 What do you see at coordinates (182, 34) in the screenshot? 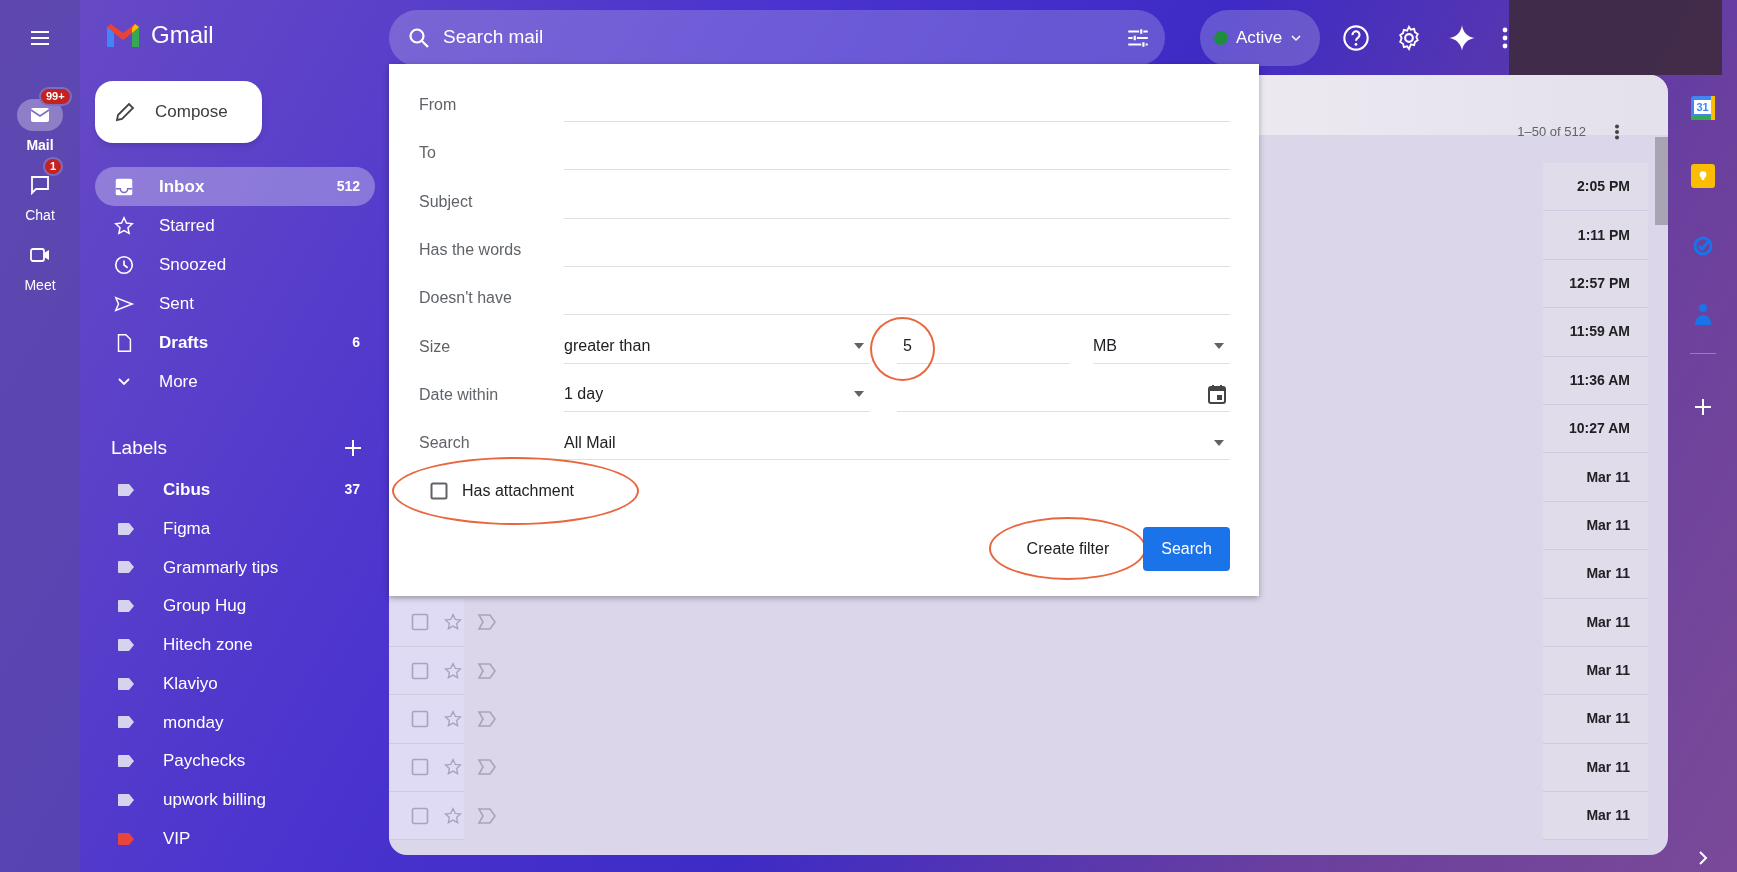
I see `app-name: Gmail` at bounding box center [182, 34].